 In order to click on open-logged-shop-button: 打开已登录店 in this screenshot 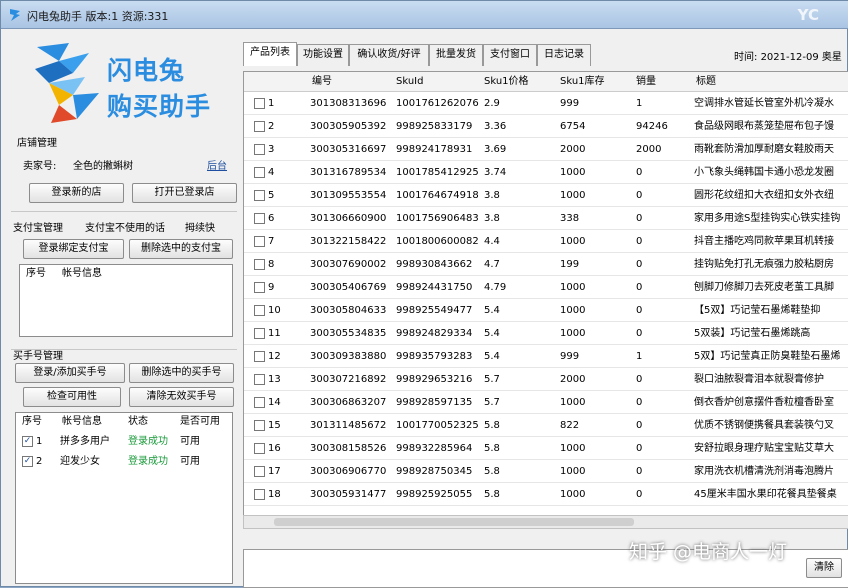, I will do `click(184, 193)`.